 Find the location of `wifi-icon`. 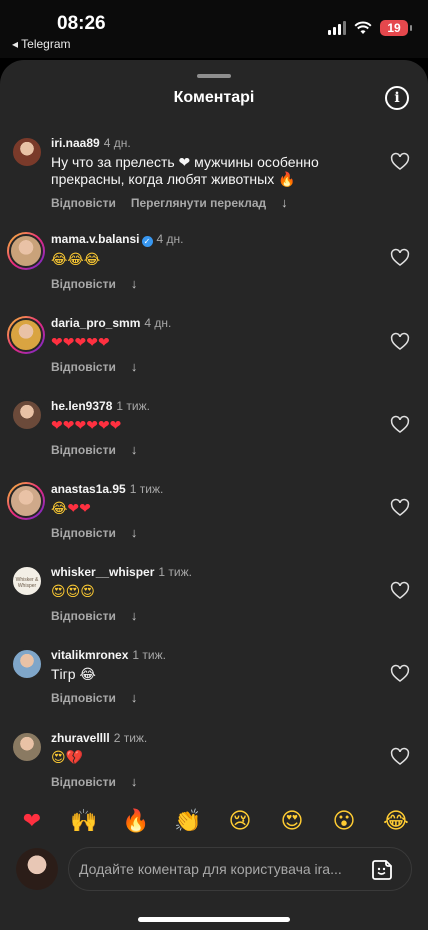

wifi-icon is located at coordinates (363, 27).